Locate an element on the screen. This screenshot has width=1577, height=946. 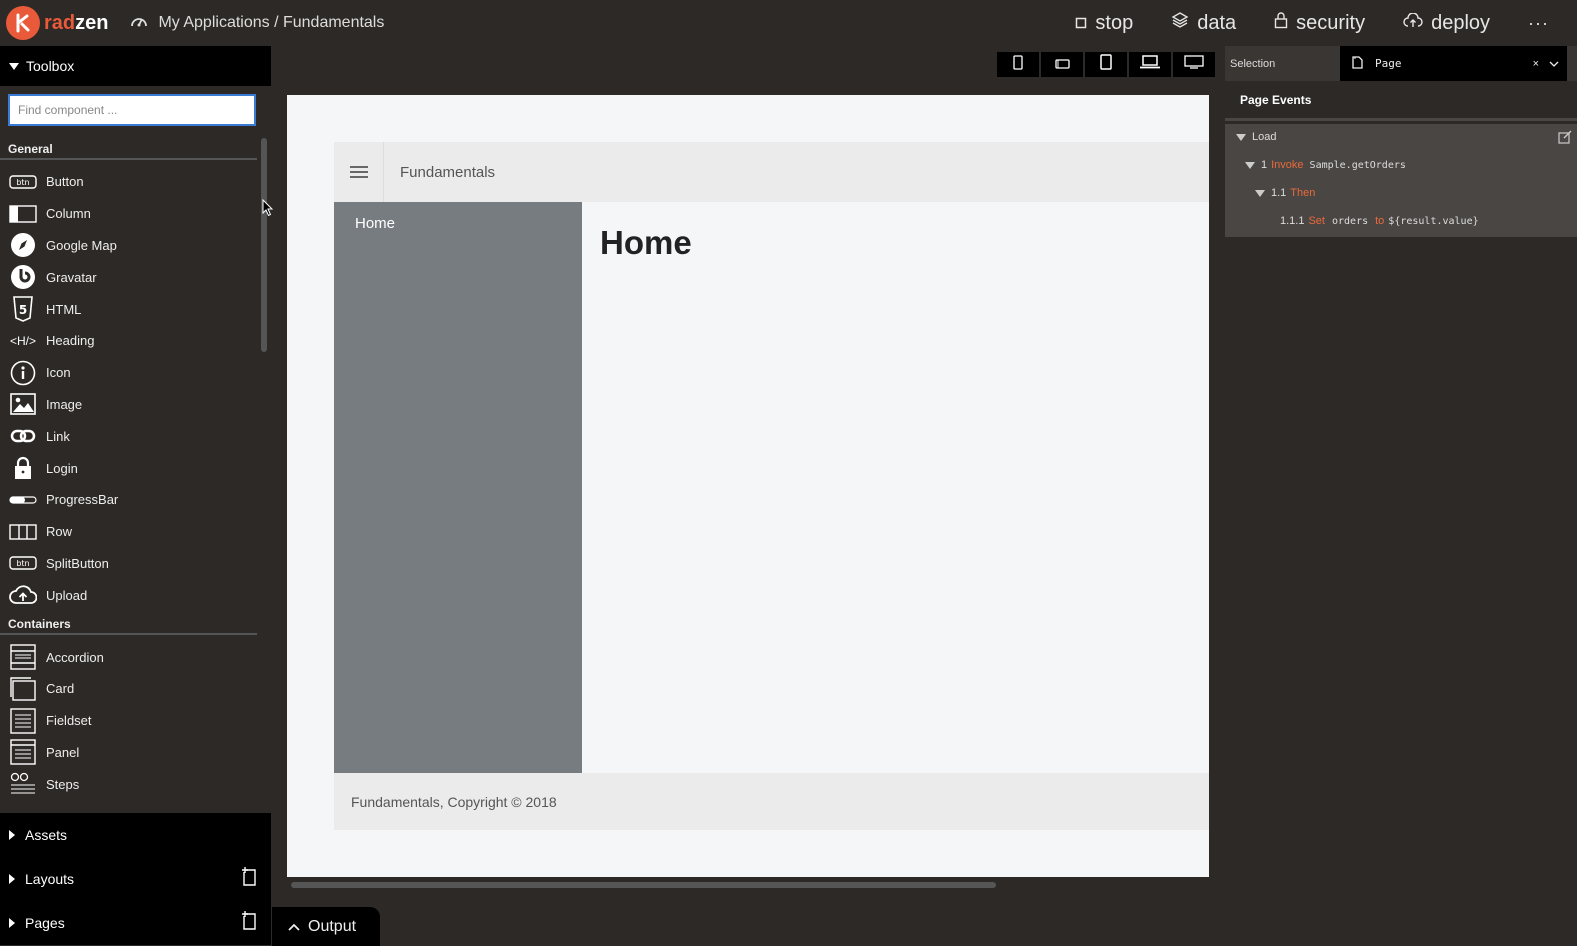
component-row: Row is located at coordinates (135, 532).